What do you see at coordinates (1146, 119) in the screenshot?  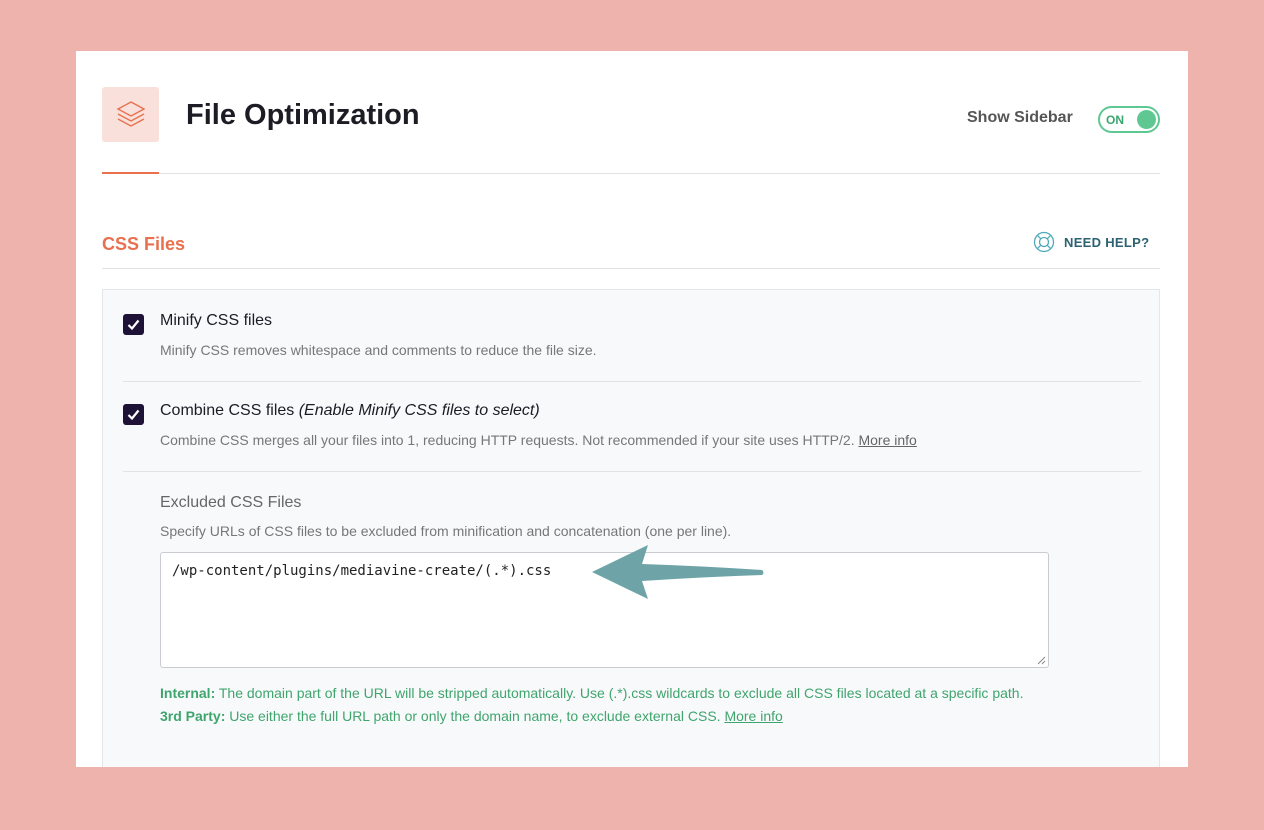 I see `toggle-knob` at bounding box center [1146, 119].